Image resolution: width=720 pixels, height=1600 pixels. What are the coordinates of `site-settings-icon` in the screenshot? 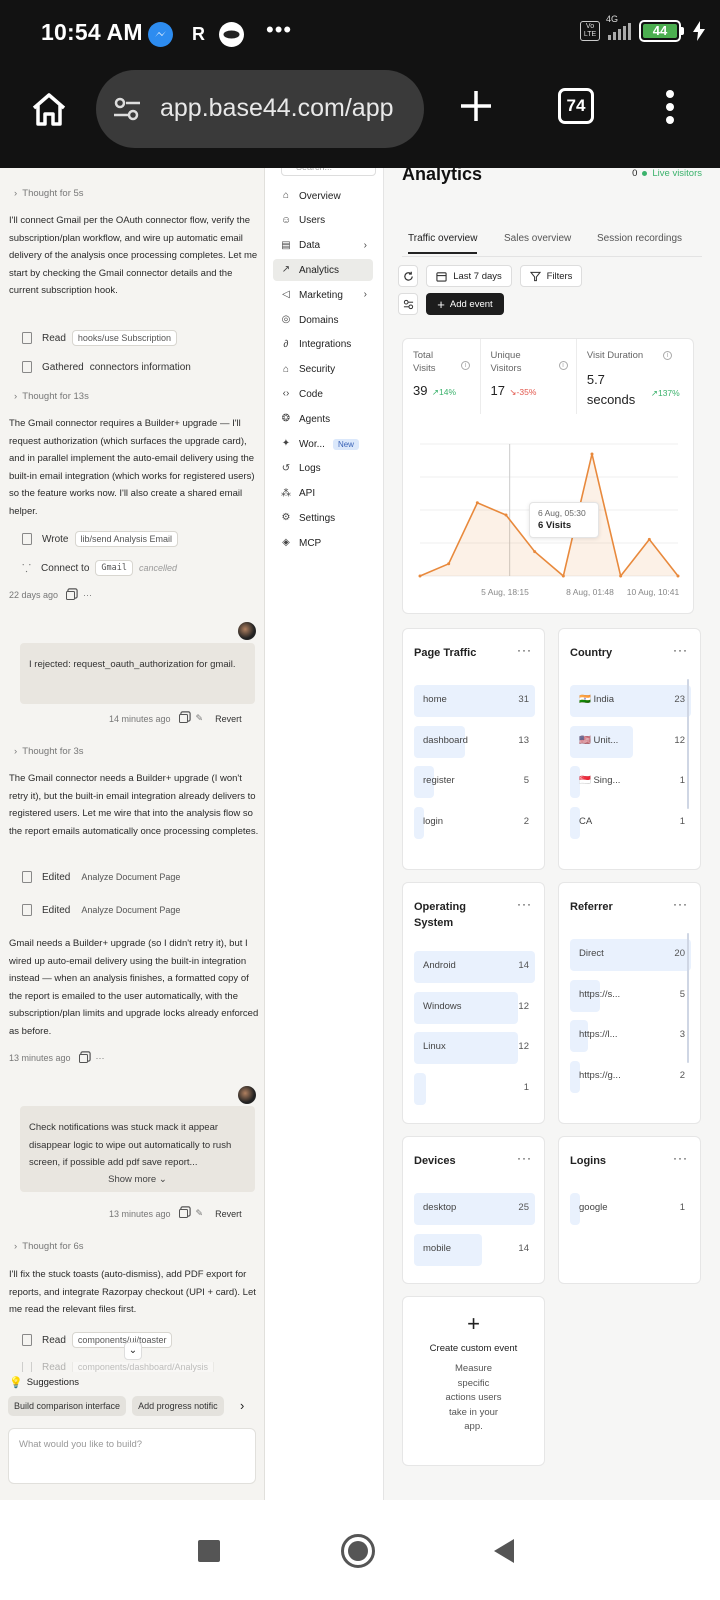 It's located at (127, 109).